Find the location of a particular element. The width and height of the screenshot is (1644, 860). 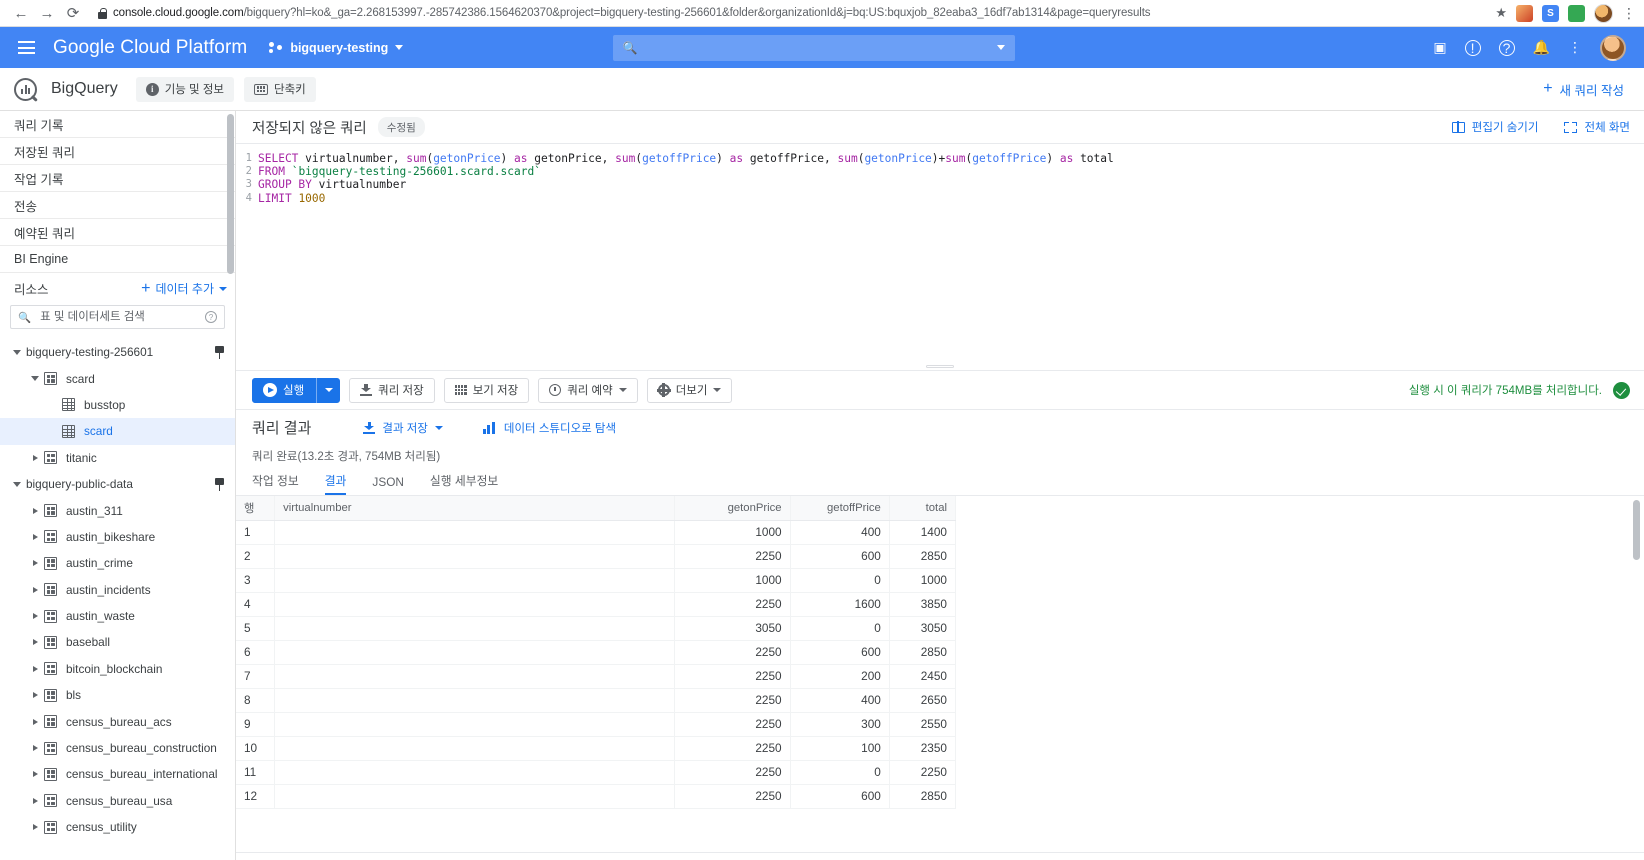

back-arrow-icon: ← is located at coordinates (21, 13).